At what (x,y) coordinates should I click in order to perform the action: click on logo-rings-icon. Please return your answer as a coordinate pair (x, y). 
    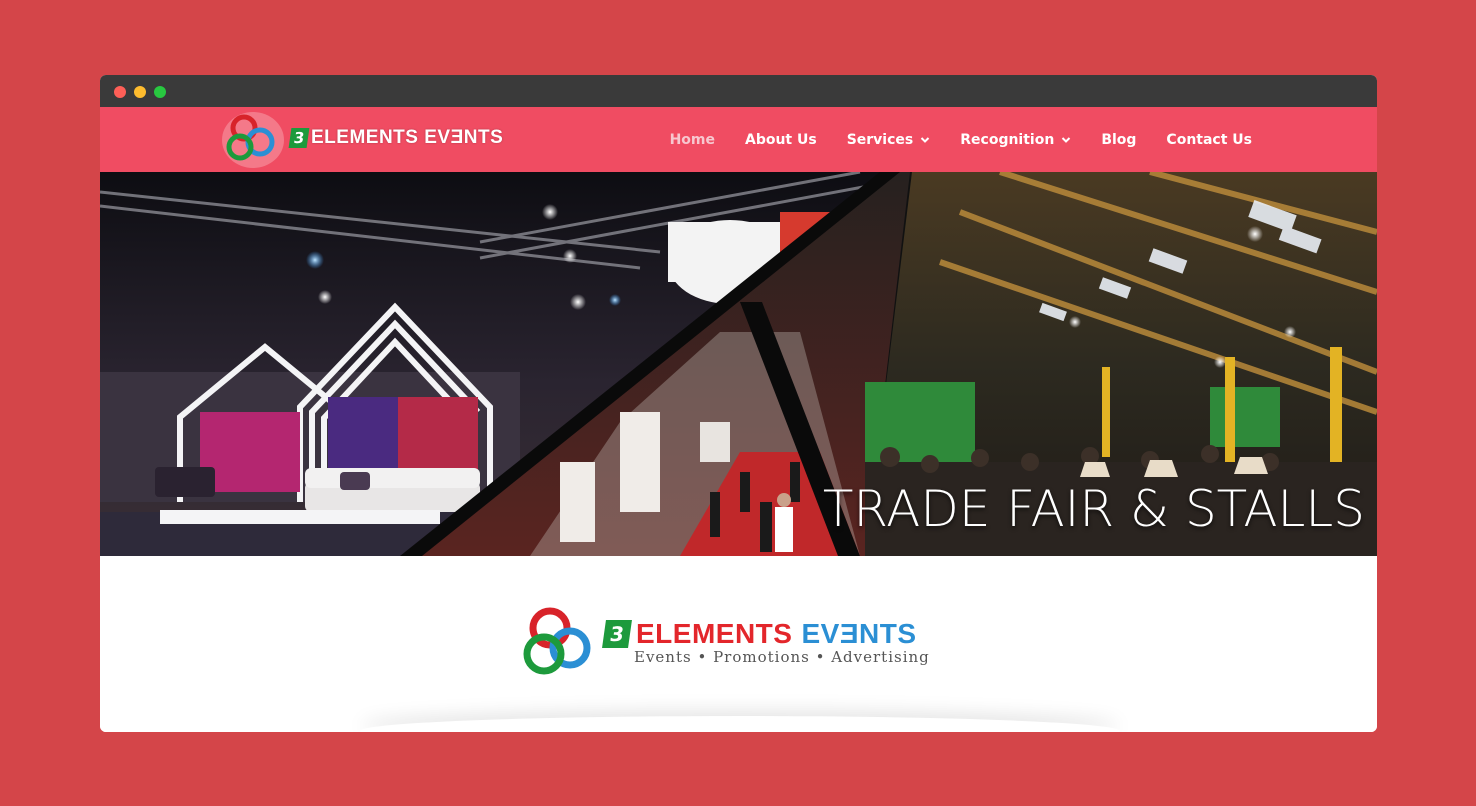
    Looking at the image, I should click on (253, 140).